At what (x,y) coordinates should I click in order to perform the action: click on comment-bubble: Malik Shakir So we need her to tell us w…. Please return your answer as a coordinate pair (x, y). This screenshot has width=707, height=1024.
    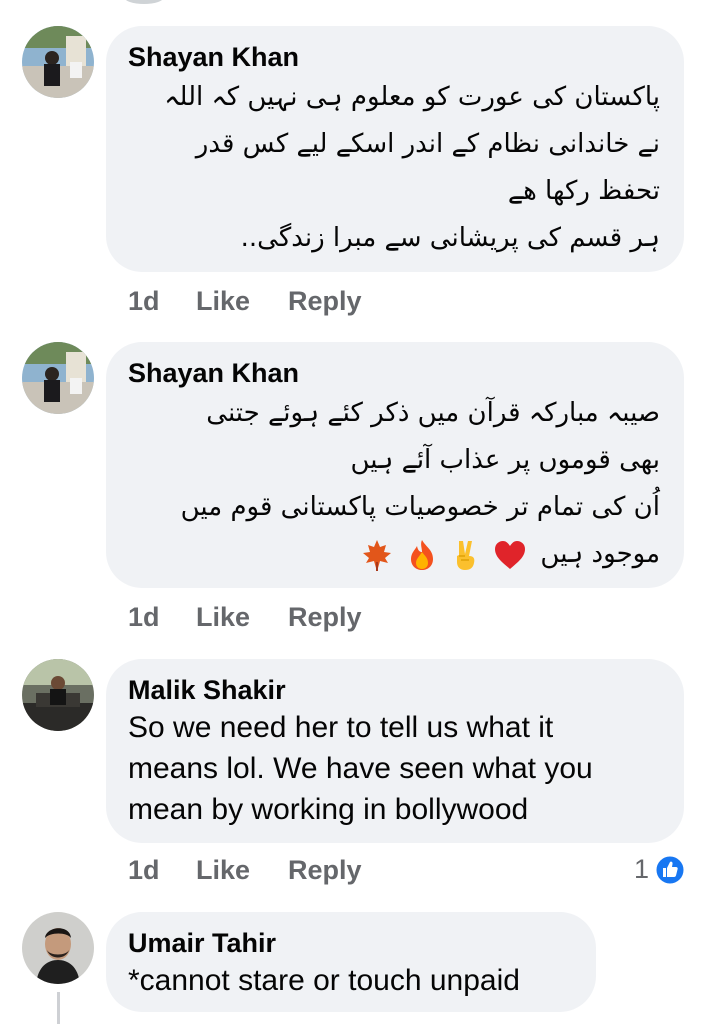
    Looking at the image, I should click on (395, 751).